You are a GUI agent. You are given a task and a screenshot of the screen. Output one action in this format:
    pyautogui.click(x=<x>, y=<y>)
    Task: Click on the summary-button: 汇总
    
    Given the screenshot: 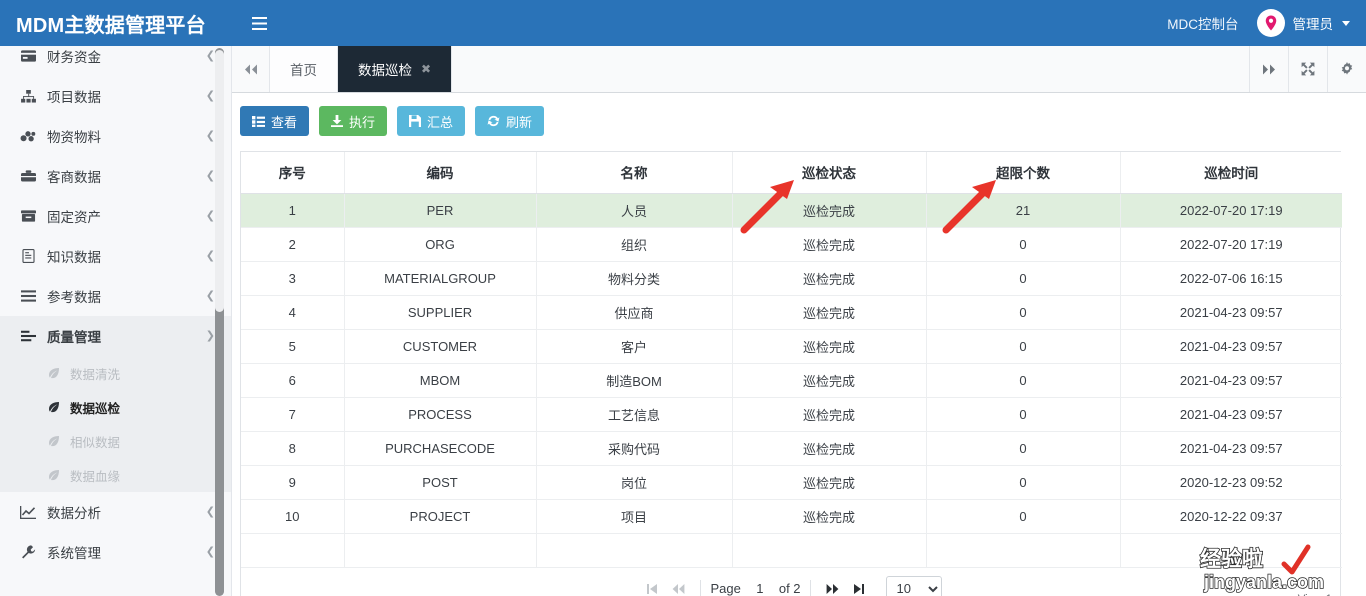 What is the action you would take?
    pyautogui.click(x=431, y=121)
    